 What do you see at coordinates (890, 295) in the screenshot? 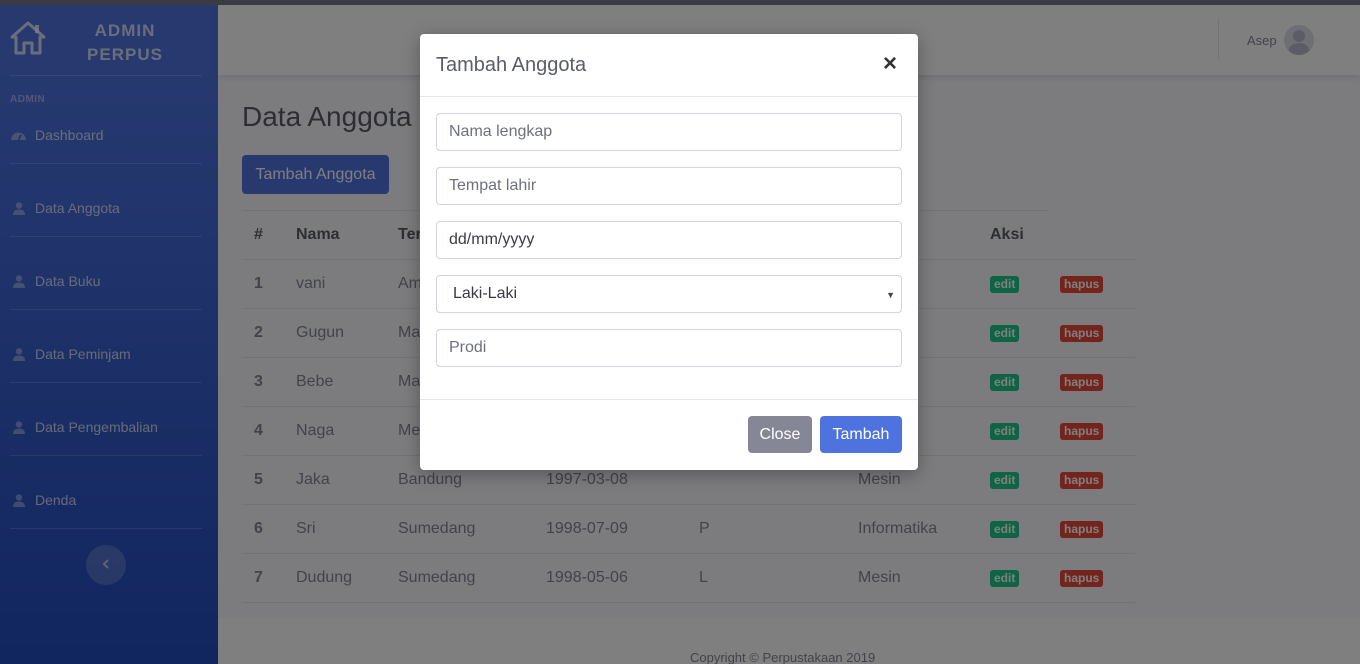
I see `caret-down-icon: ▼` at bounding box center [890, 295].